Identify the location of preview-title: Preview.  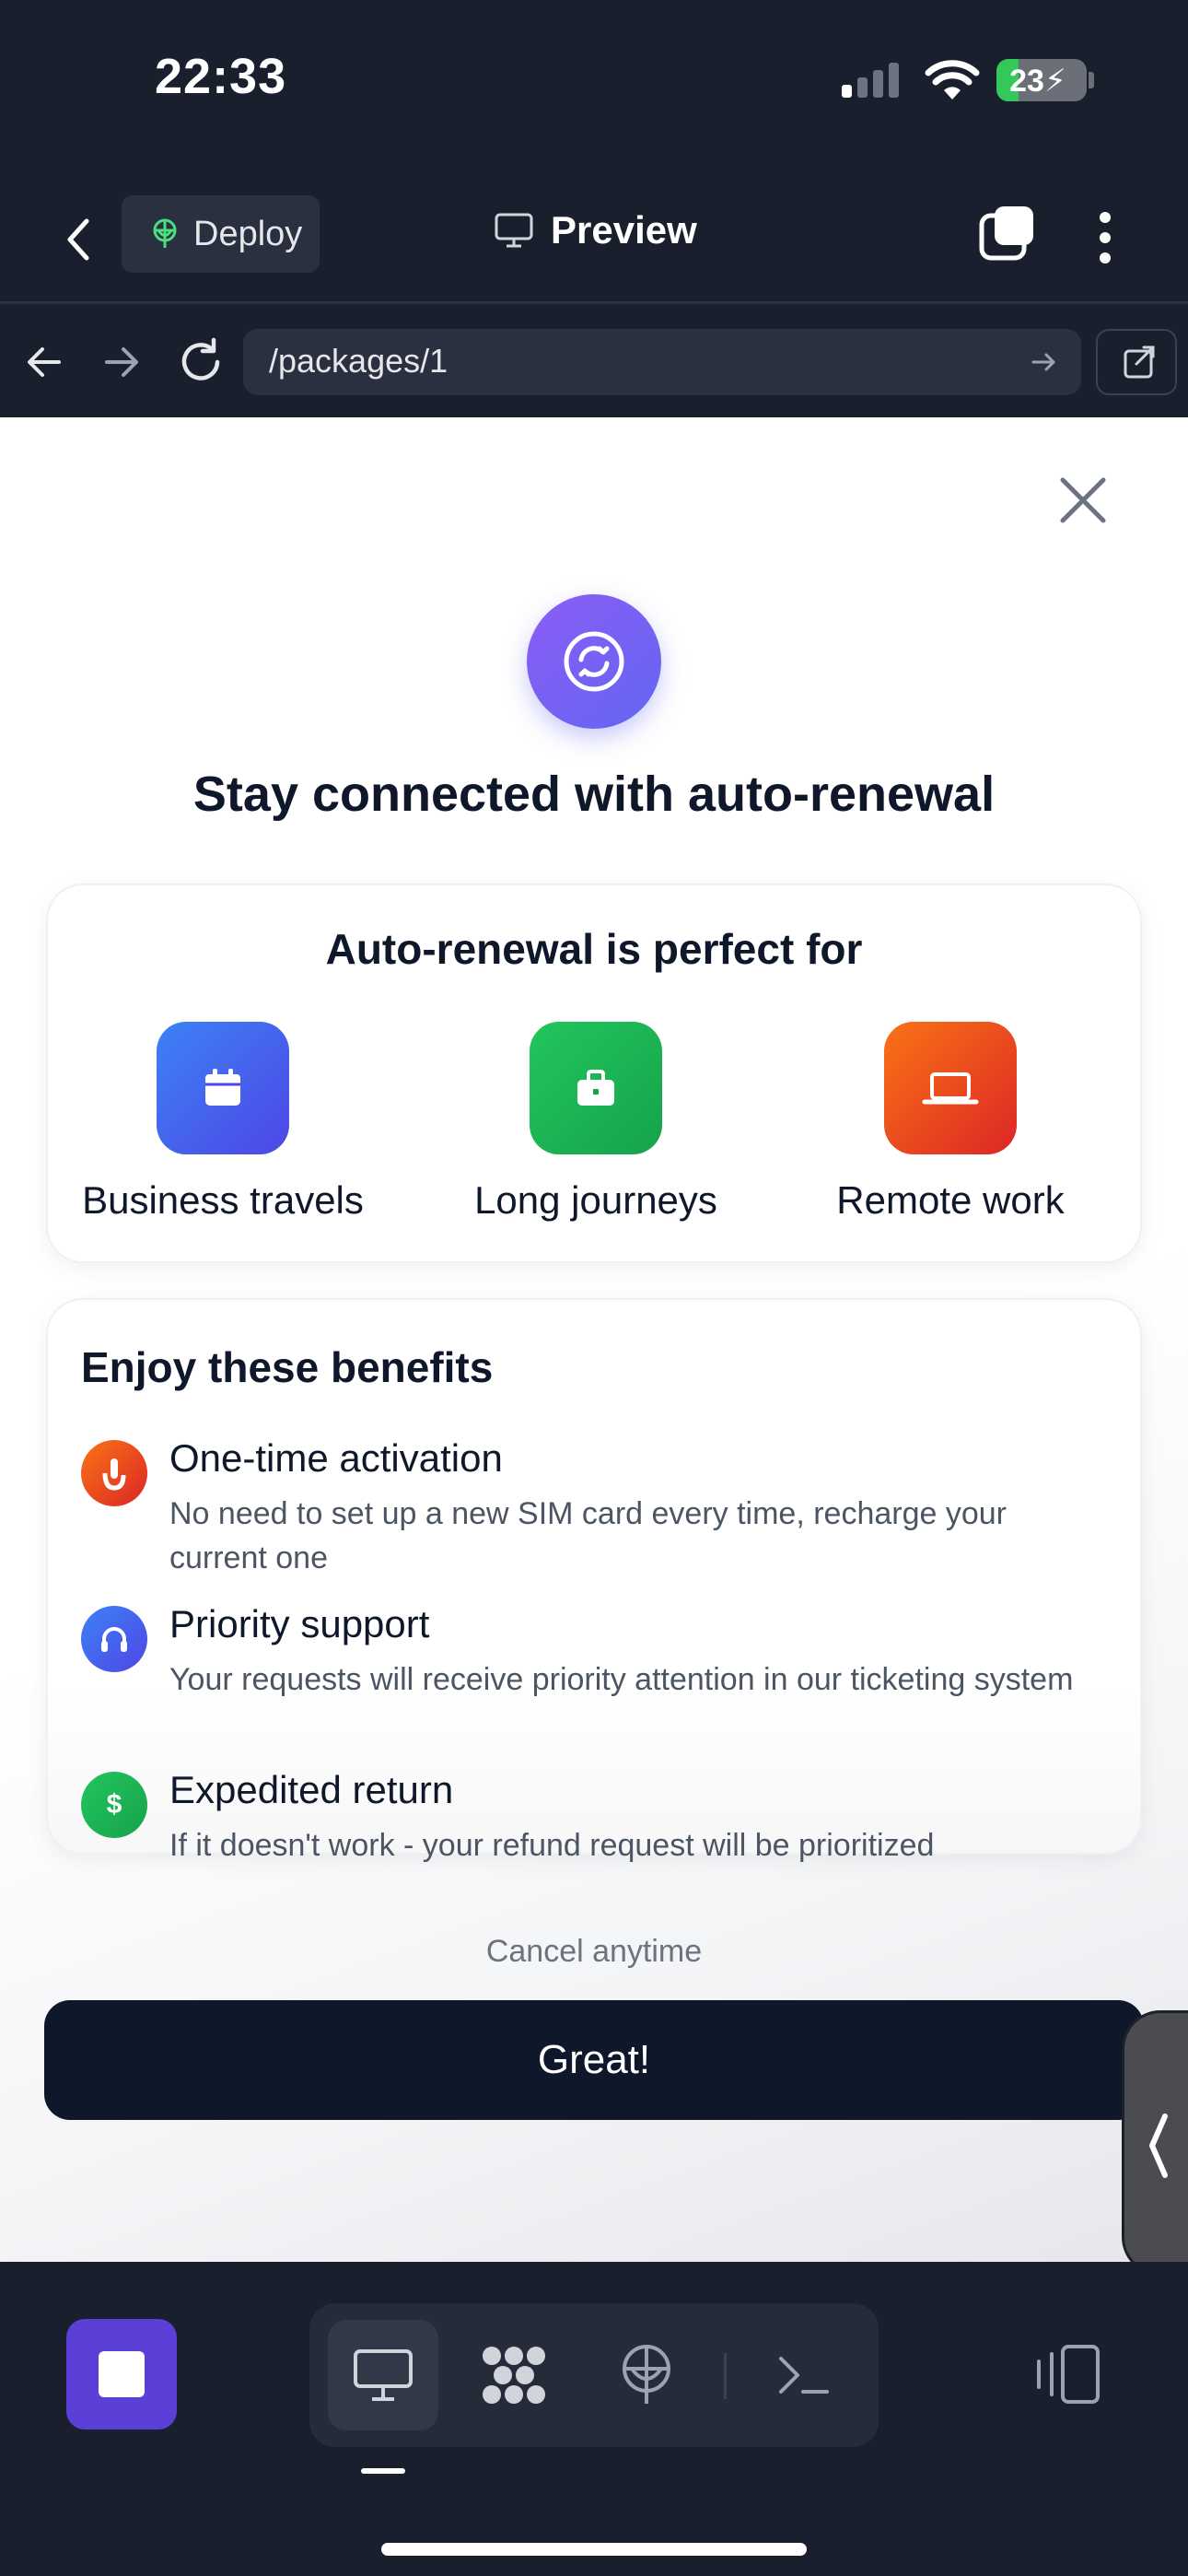
(595, 230).